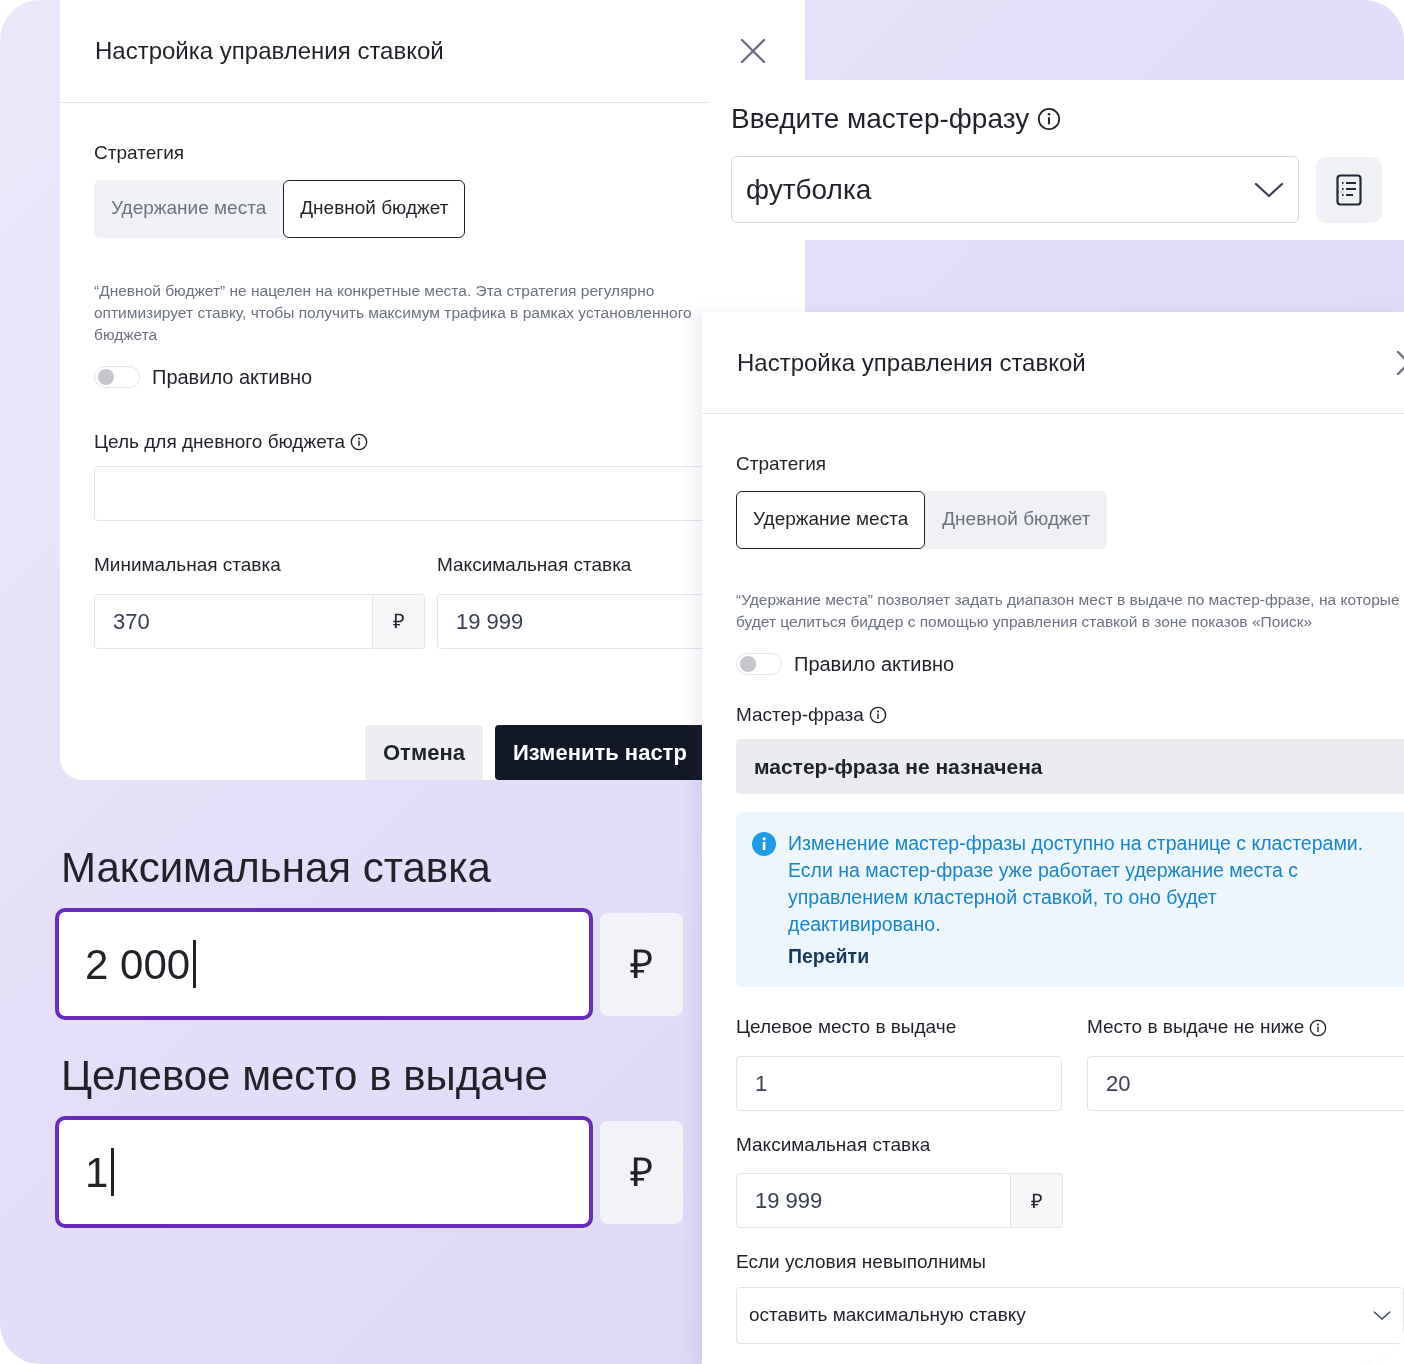  I want to click on go-link: Перейти, so click(1081, 957).